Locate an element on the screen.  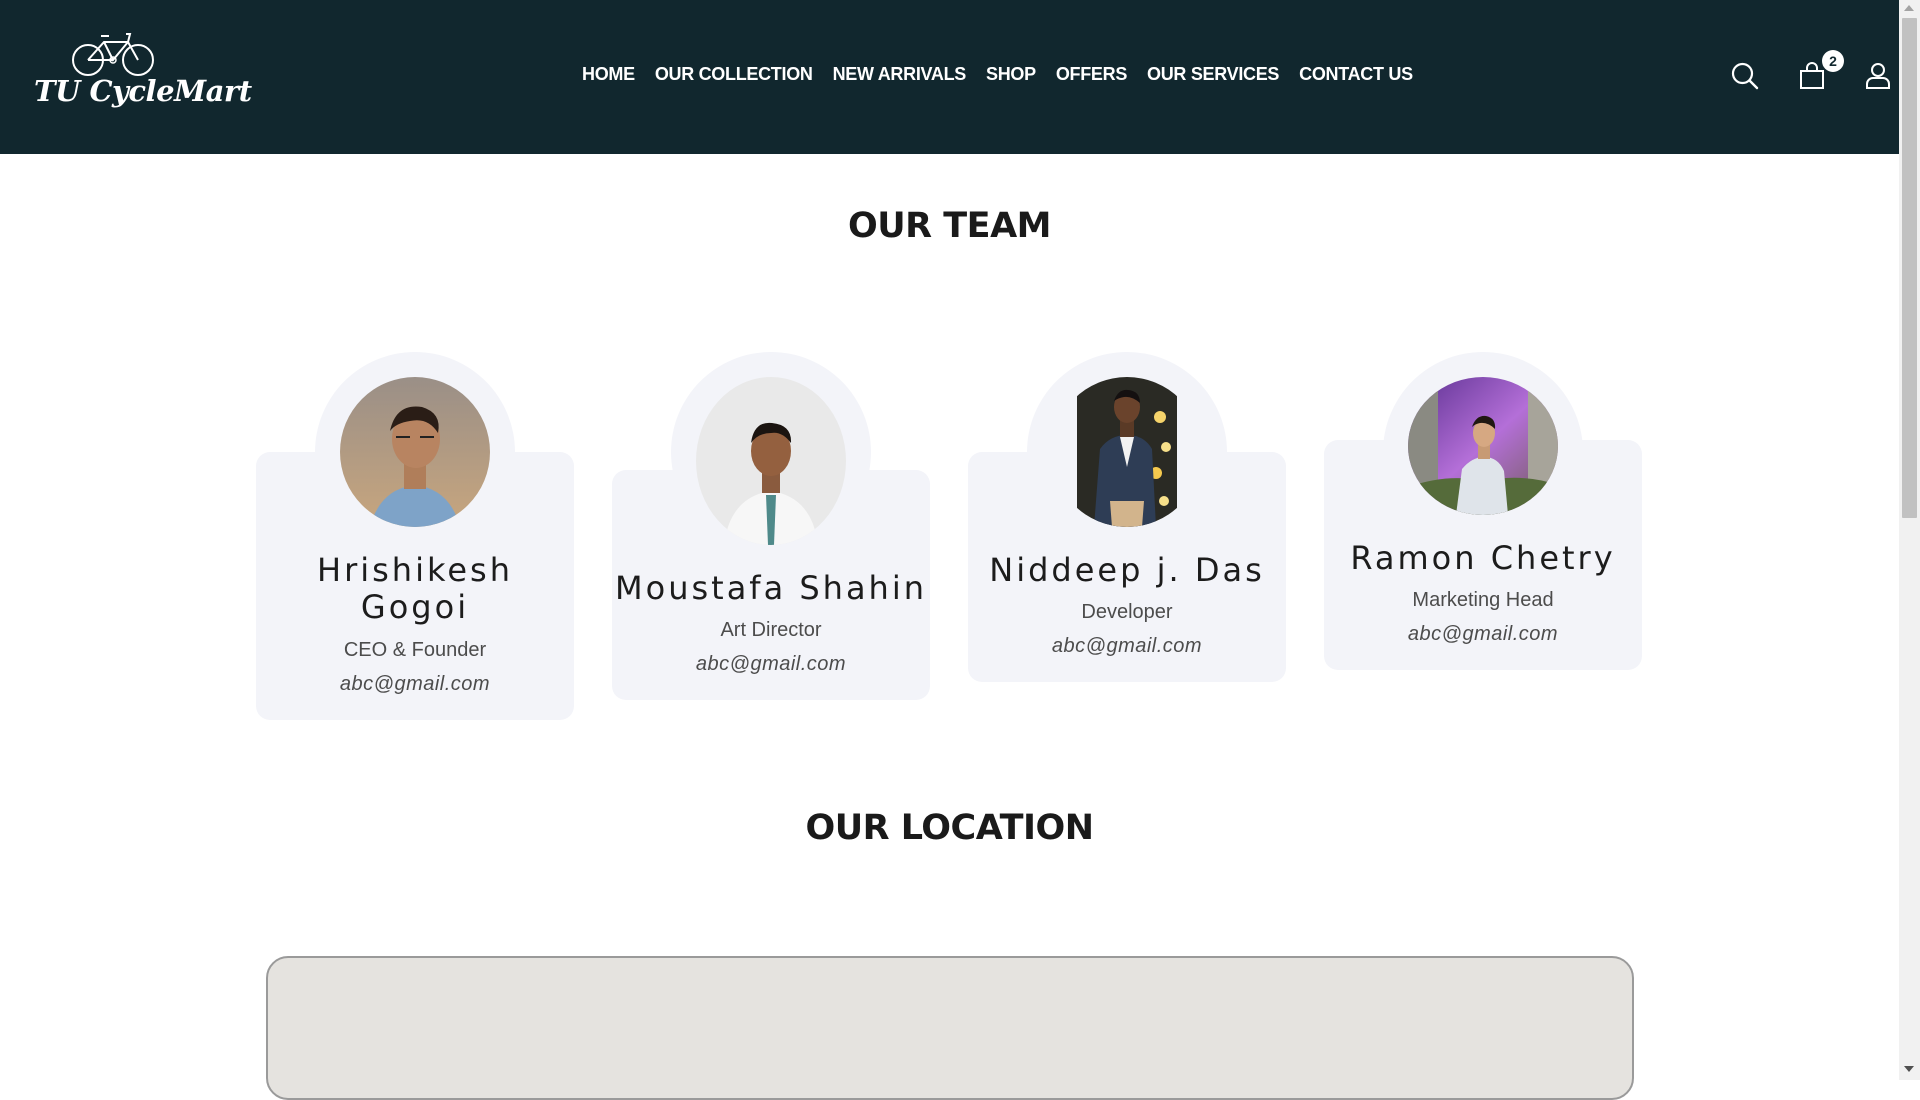
nav-contact-us: CONTACT US is located at coordinates (1356, 74).